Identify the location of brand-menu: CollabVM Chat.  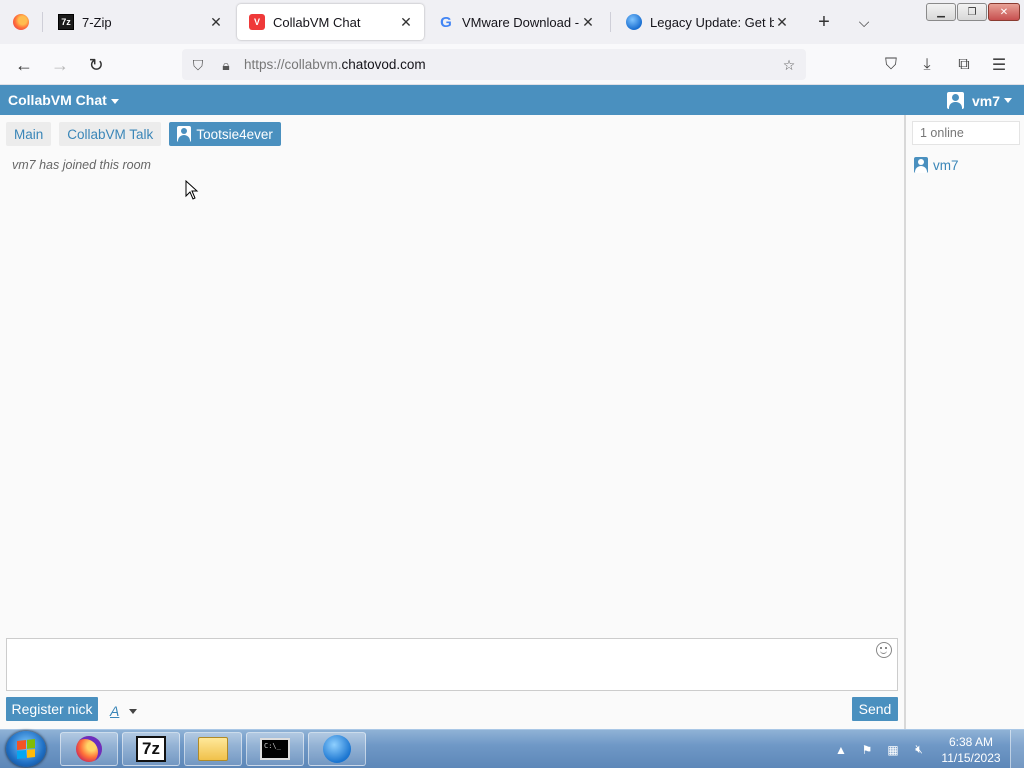
(63, 100).